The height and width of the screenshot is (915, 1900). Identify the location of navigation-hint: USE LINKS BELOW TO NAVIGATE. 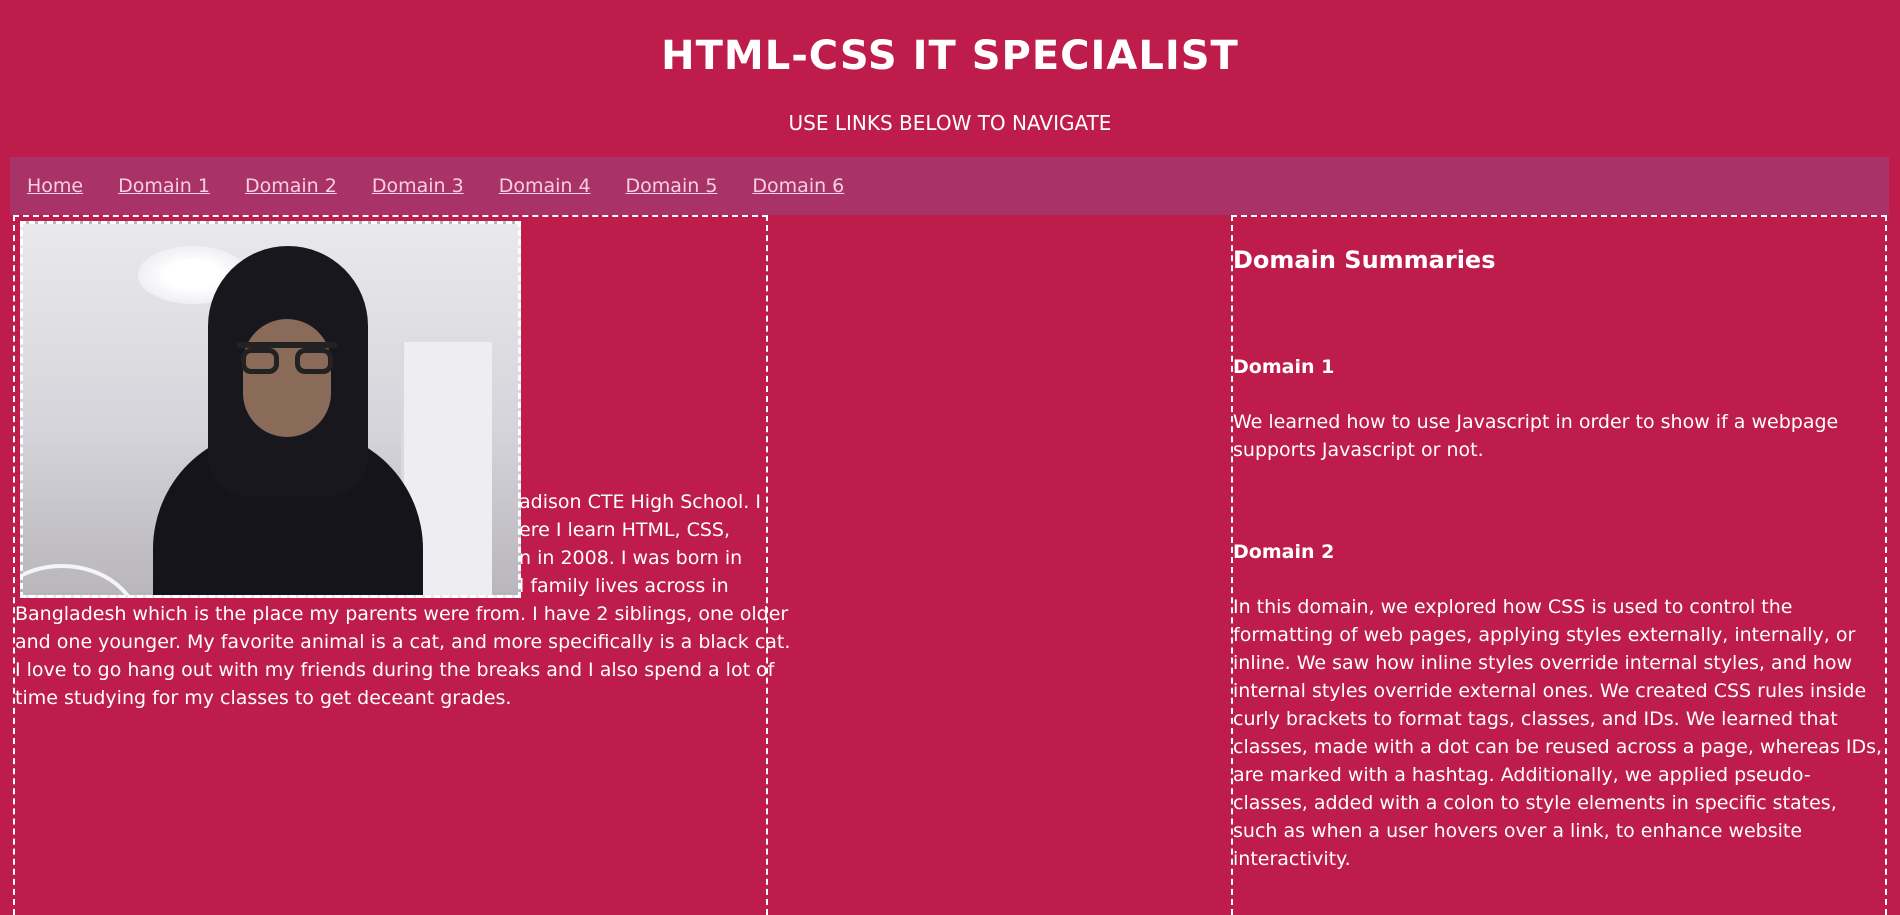
(950, 123).